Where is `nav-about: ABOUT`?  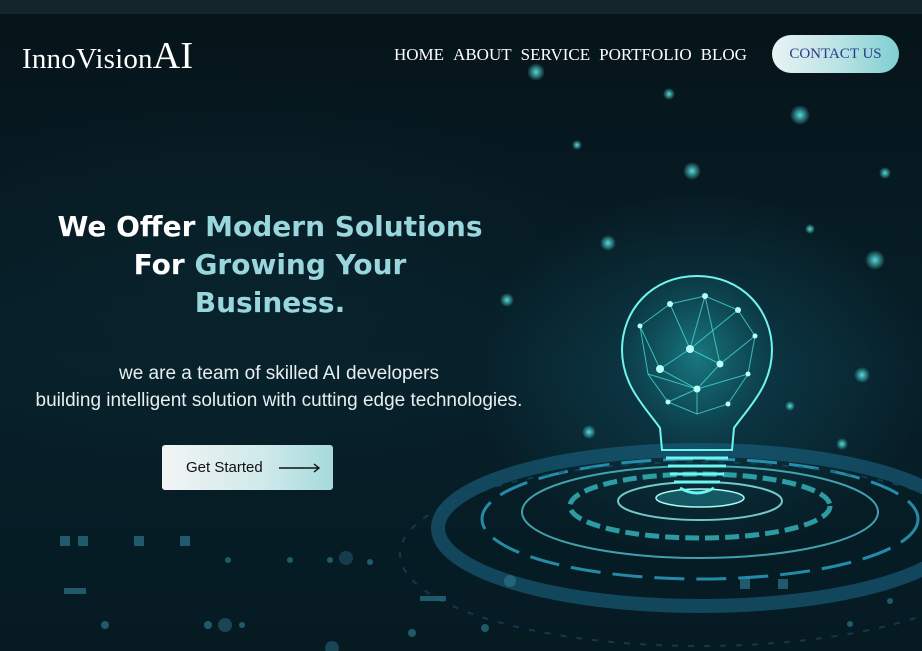
nav-about: ABOUT is located at coordinates (482, 55).